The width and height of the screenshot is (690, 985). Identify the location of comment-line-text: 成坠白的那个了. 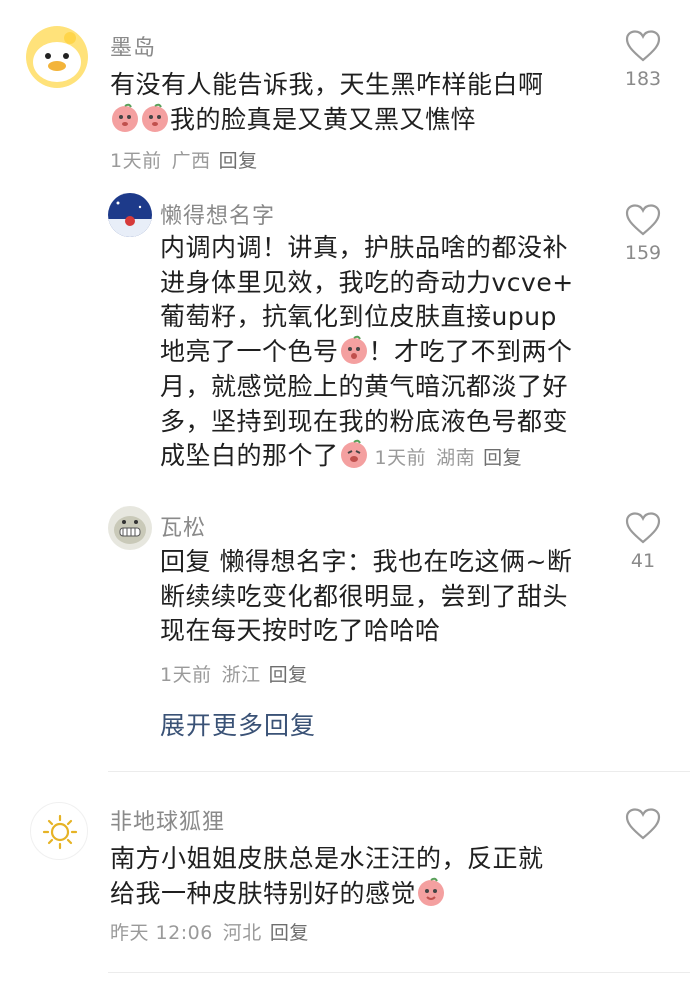
(249, 456).